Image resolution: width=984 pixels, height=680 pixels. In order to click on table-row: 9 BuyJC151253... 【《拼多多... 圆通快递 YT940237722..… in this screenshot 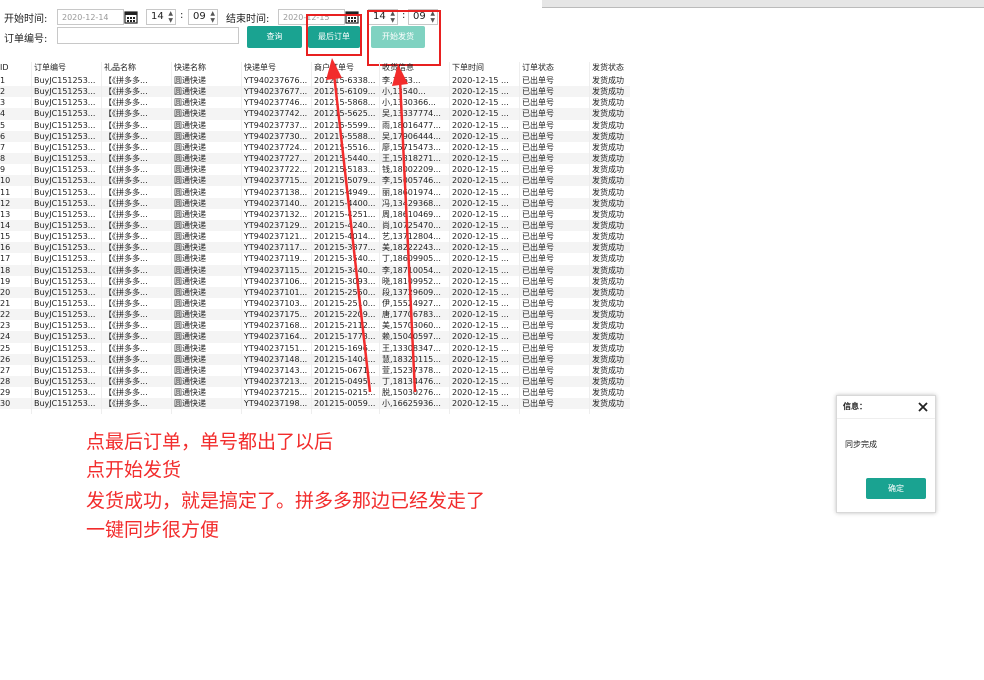, I will do `click(315, 169)`.